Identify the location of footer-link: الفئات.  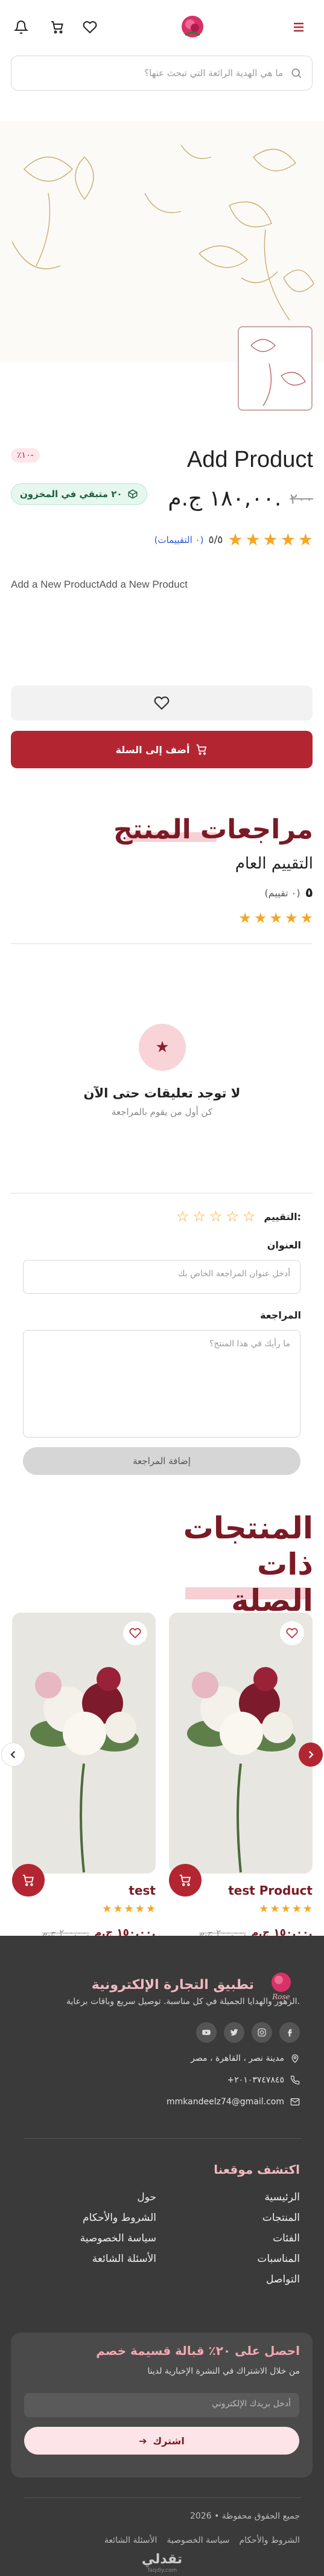
(286, 2238).